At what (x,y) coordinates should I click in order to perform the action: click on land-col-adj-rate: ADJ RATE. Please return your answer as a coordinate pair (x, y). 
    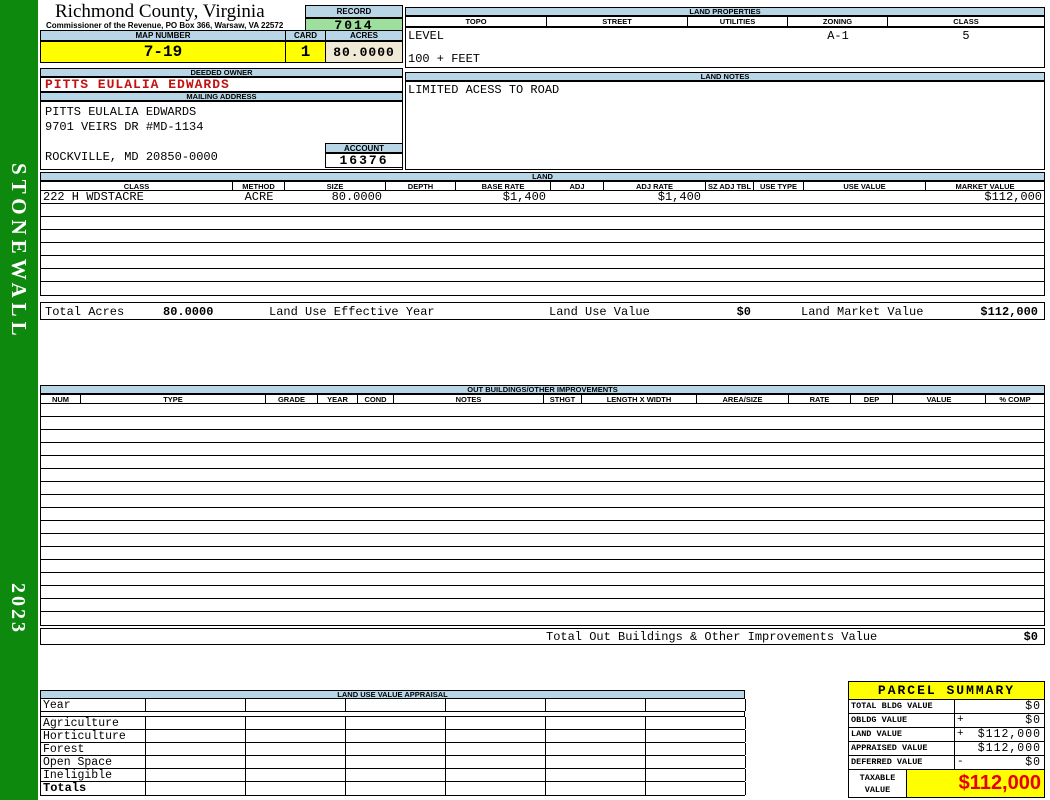
    Looking at the image, I should click on (655, 186).